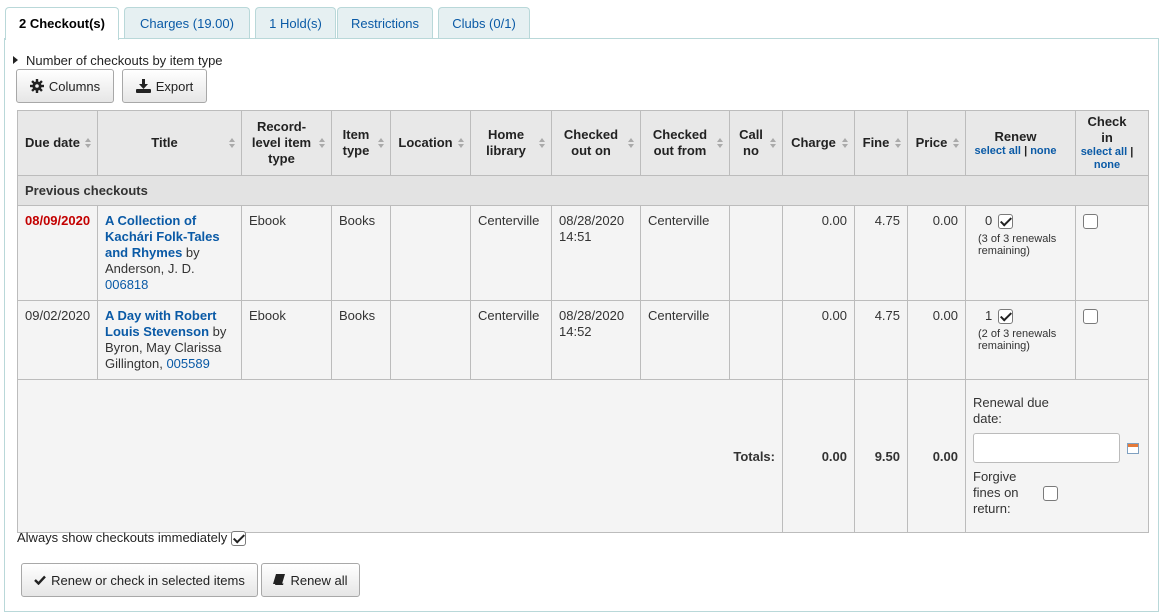 The height and width of the screenshot is (616, 1163). I want to click on columns-button: Columns, so click(65, 86).